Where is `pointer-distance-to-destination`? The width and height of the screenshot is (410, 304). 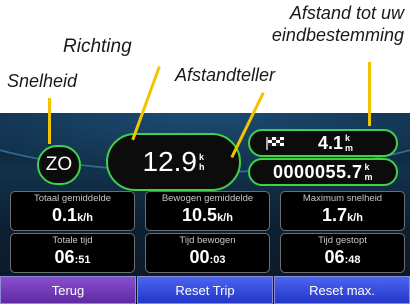
pointer-distance-to-destination is located at coordinates (369, 94).